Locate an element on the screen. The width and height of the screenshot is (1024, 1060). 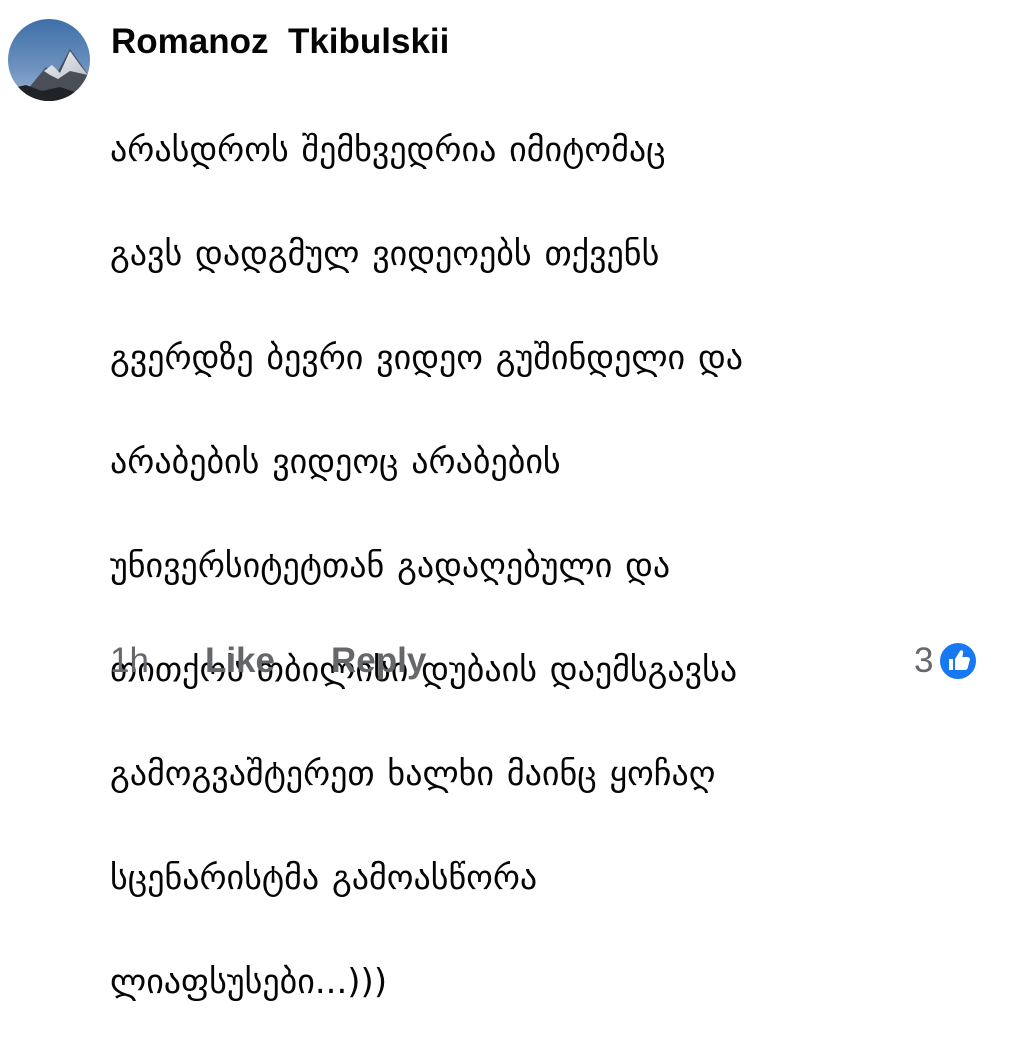
comment-text-line: არაბების ვიდეოც არაბების is located at coordinates (335, 462).